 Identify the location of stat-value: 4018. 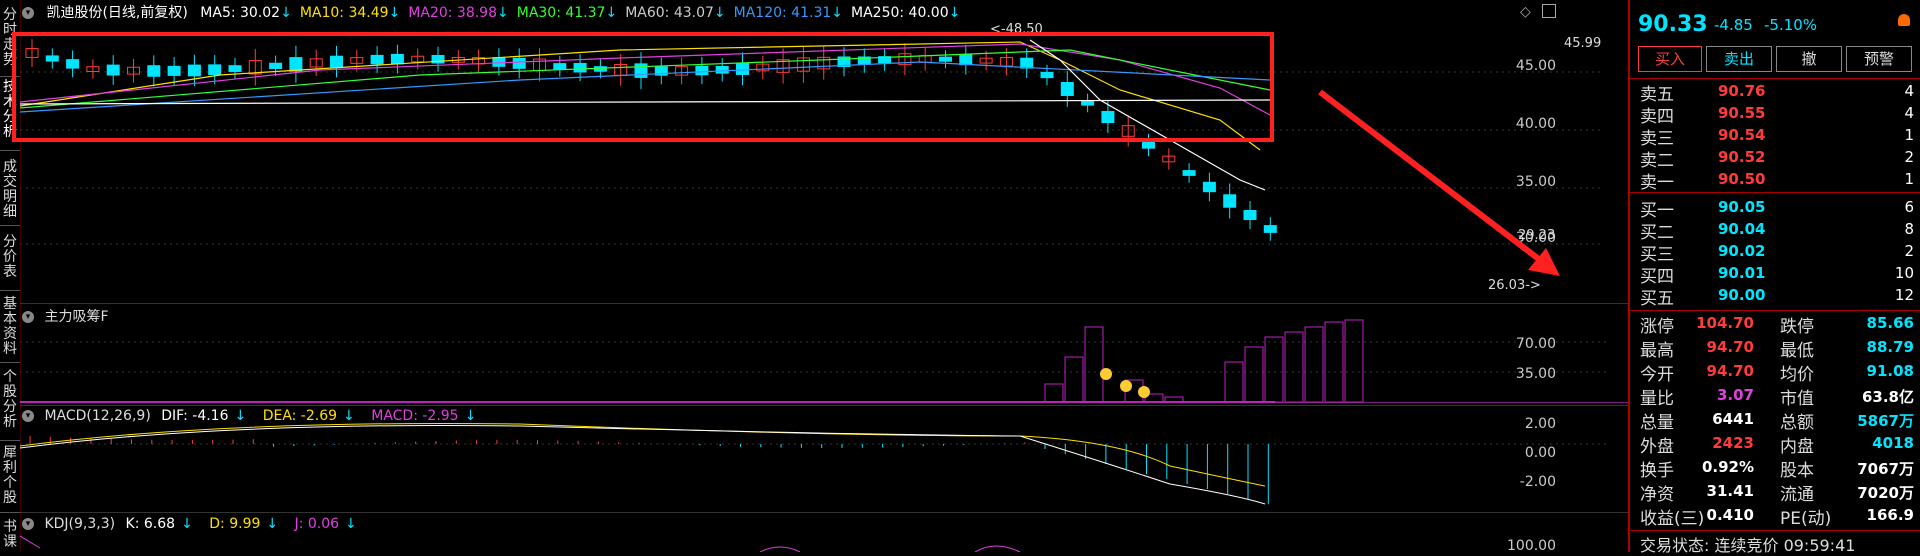
(1893, 443).